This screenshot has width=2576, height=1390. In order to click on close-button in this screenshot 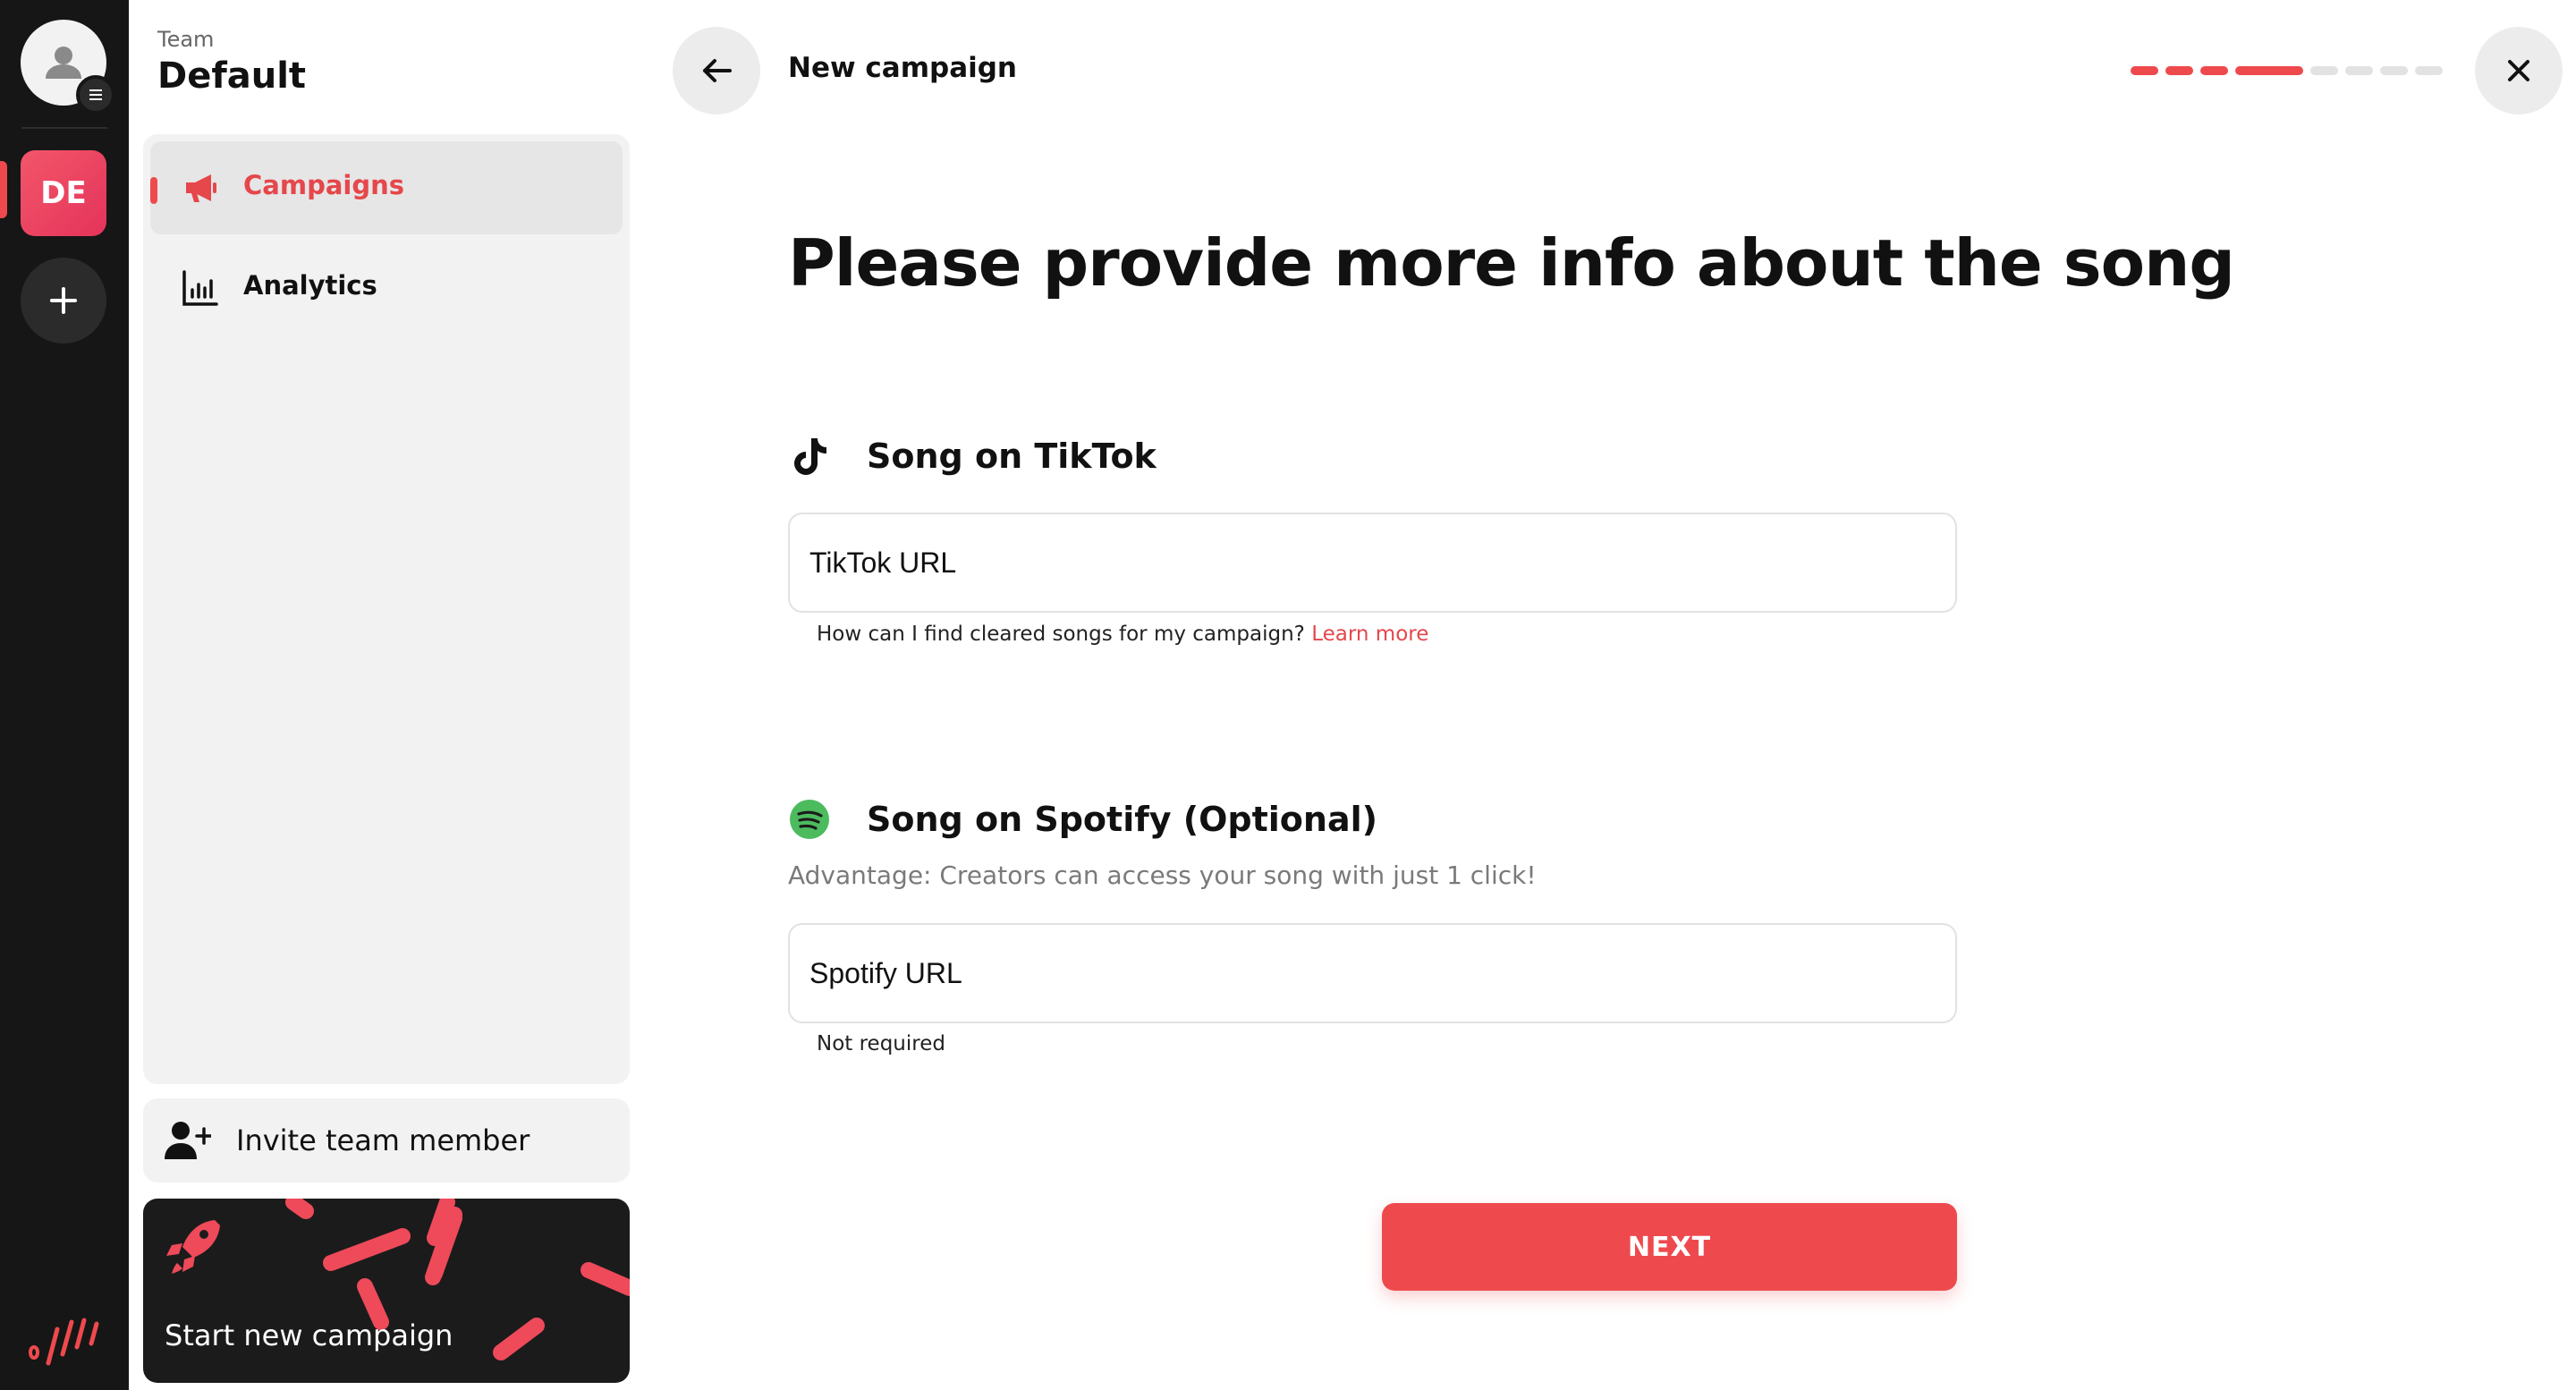, I will do `click(2519, 70)`.